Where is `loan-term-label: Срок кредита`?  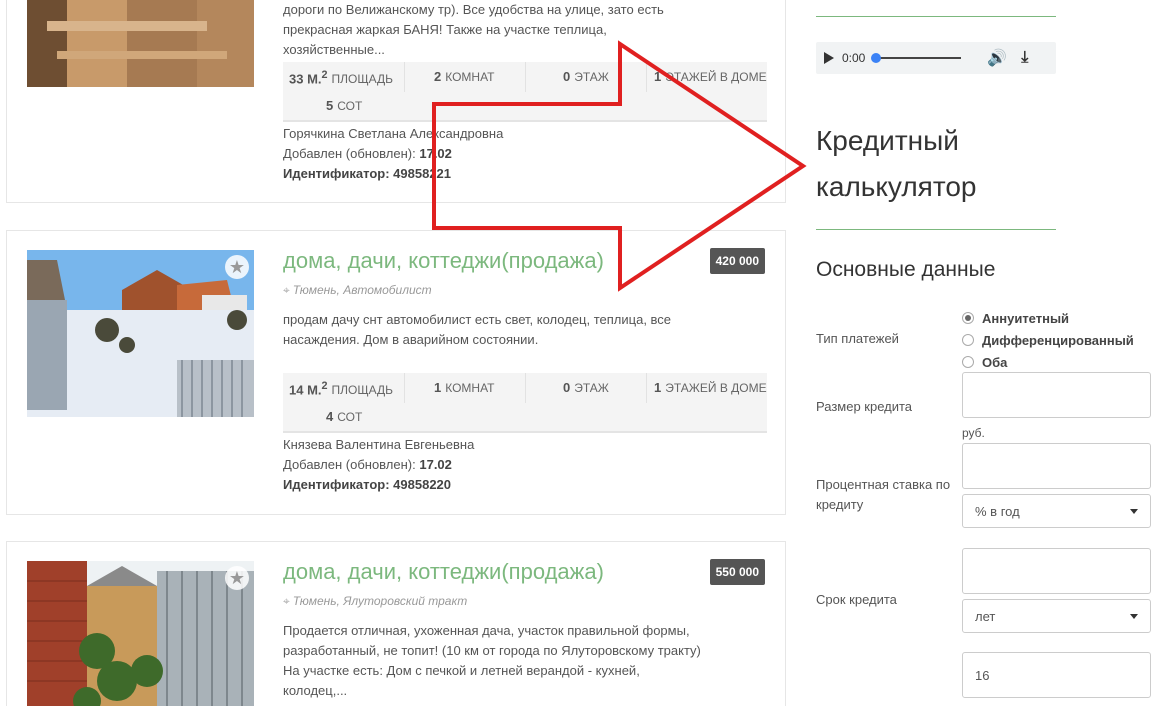 loan-term-label: Срок кредита is located at coordinates (856, 599).